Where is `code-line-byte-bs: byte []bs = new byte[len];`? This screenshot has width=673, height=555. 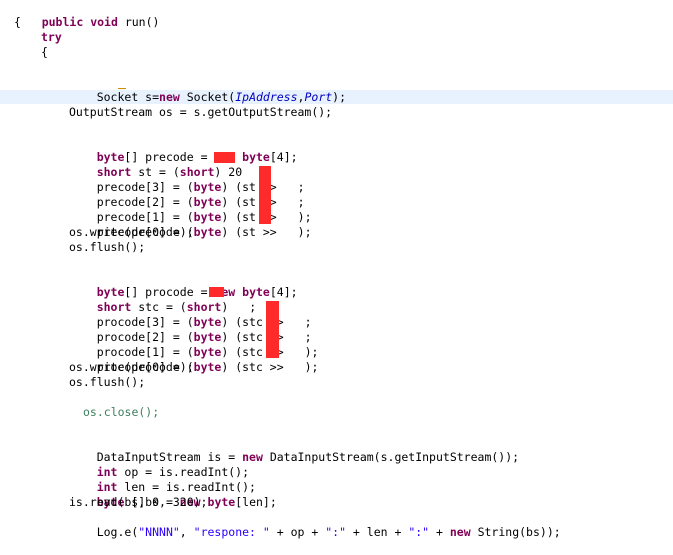 code-line-byte-bs: byte []bs = new byte[len]; is located at coordinates (173, 494).